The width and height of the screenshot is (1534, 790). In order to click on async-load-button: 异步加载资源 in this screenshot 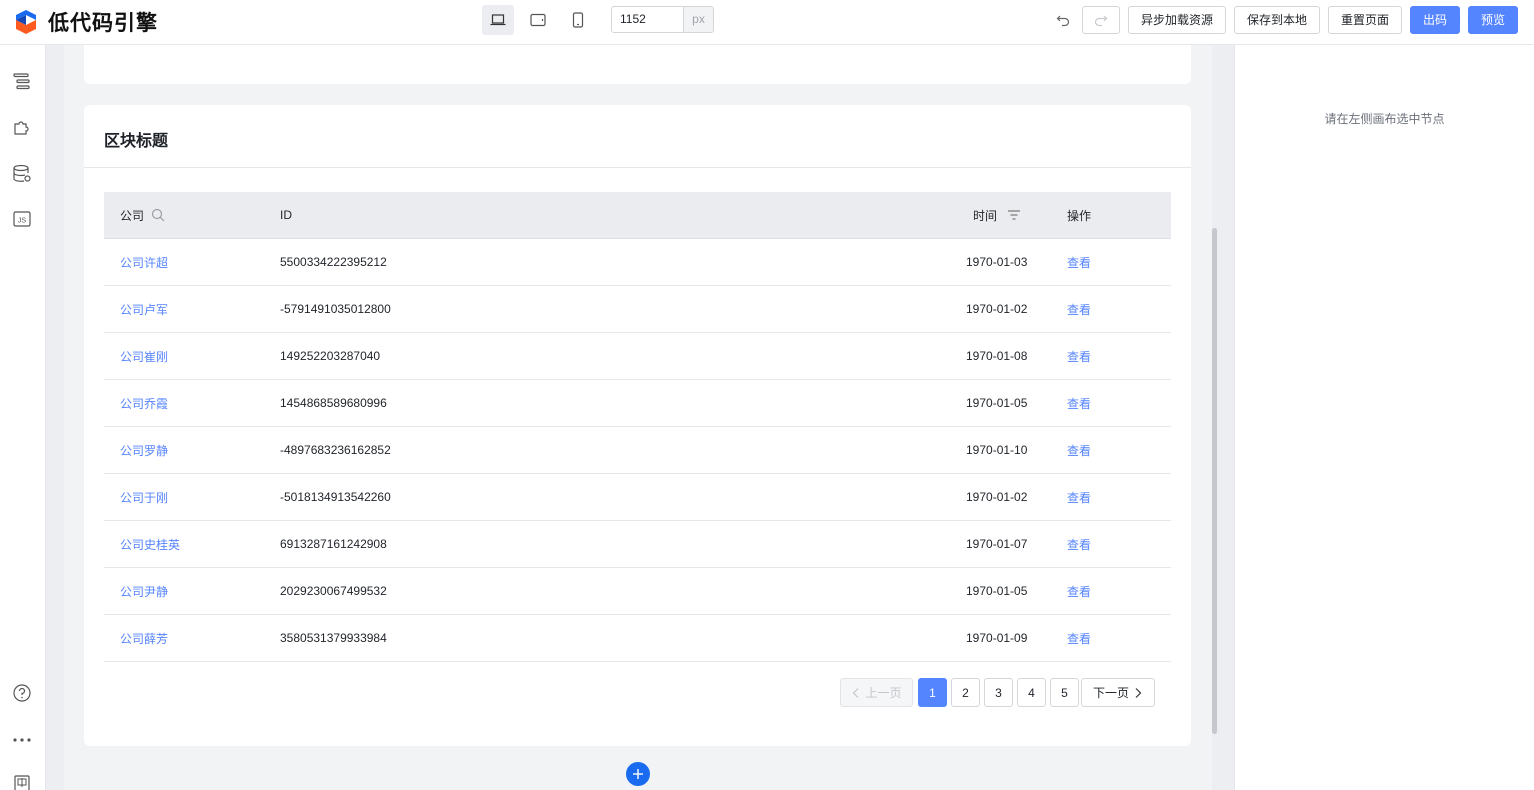, I will do `click(1177, 20)`.